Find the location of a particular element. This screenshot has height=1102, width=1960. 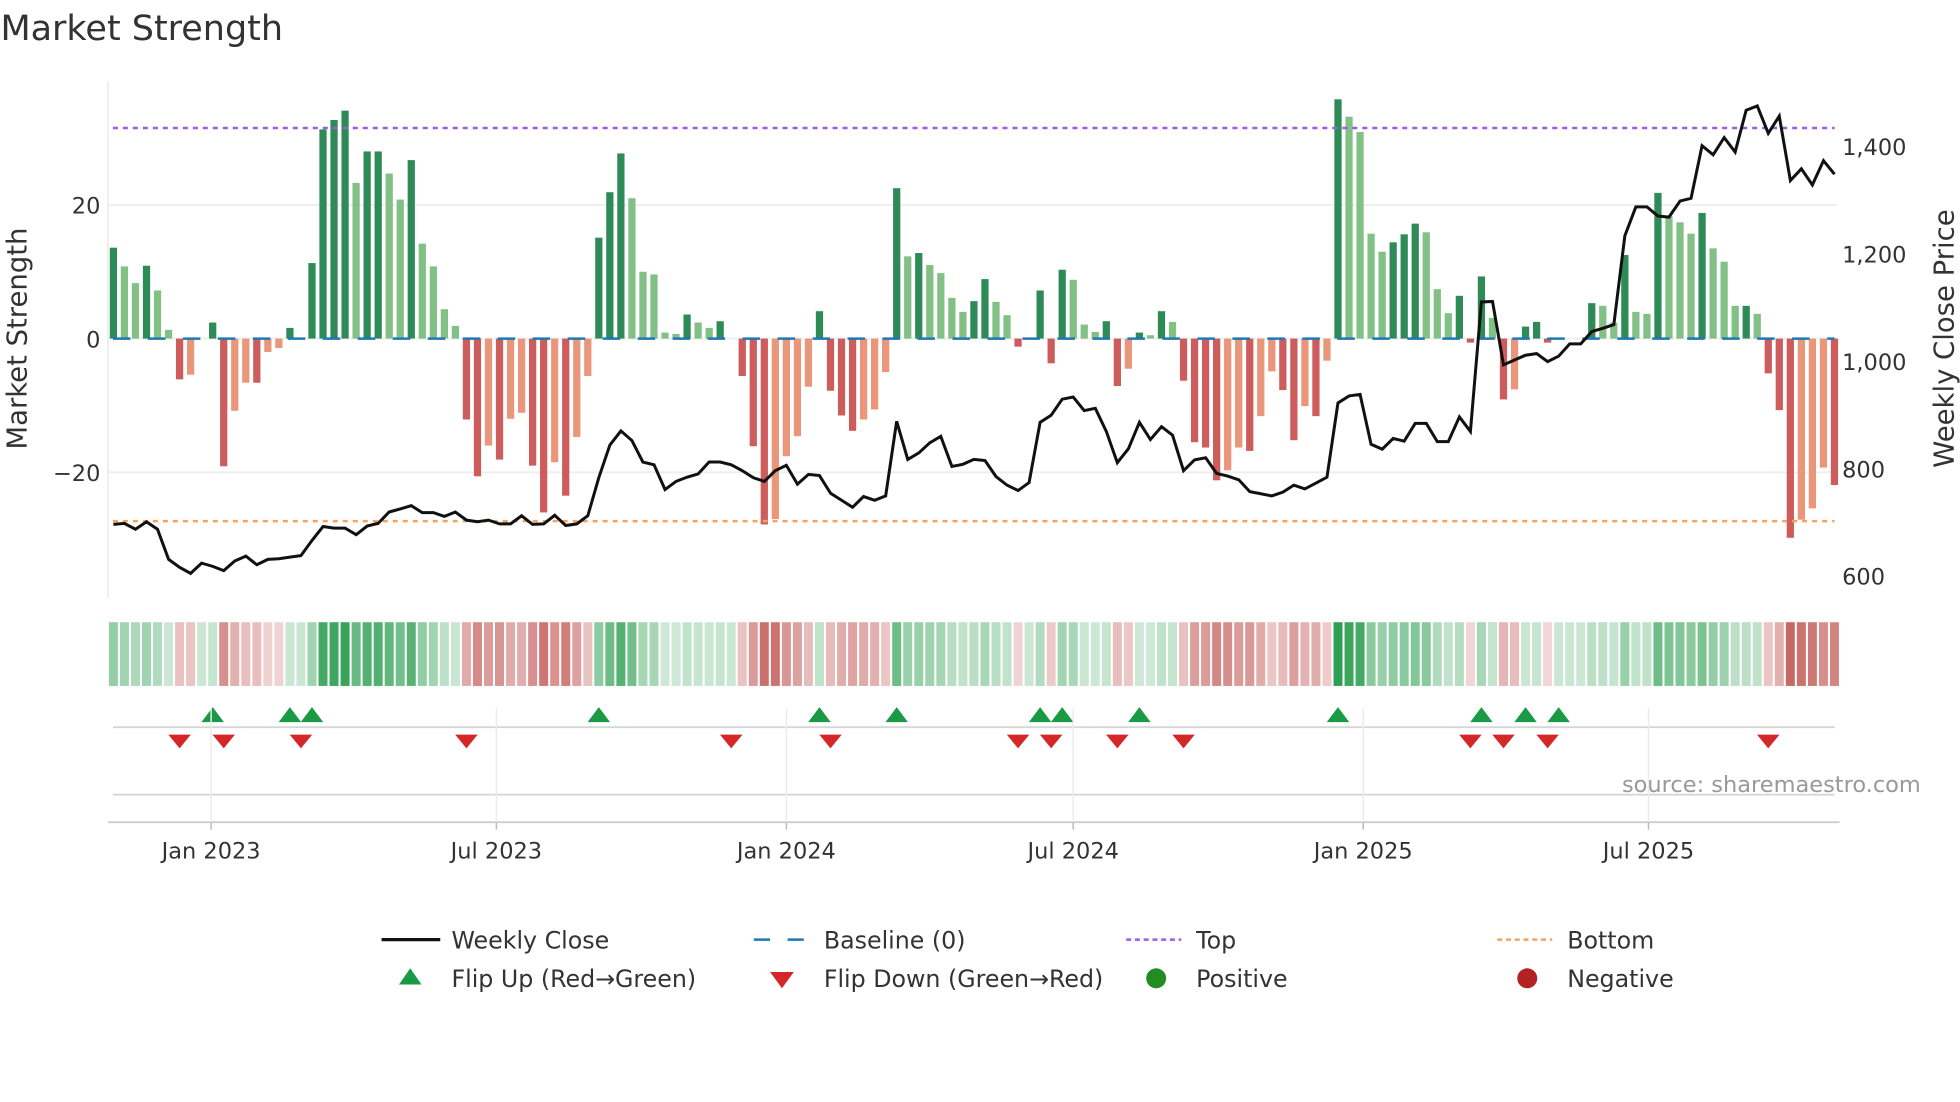

y-right-tick-label: 800 is located at coordinates (1863, 470).